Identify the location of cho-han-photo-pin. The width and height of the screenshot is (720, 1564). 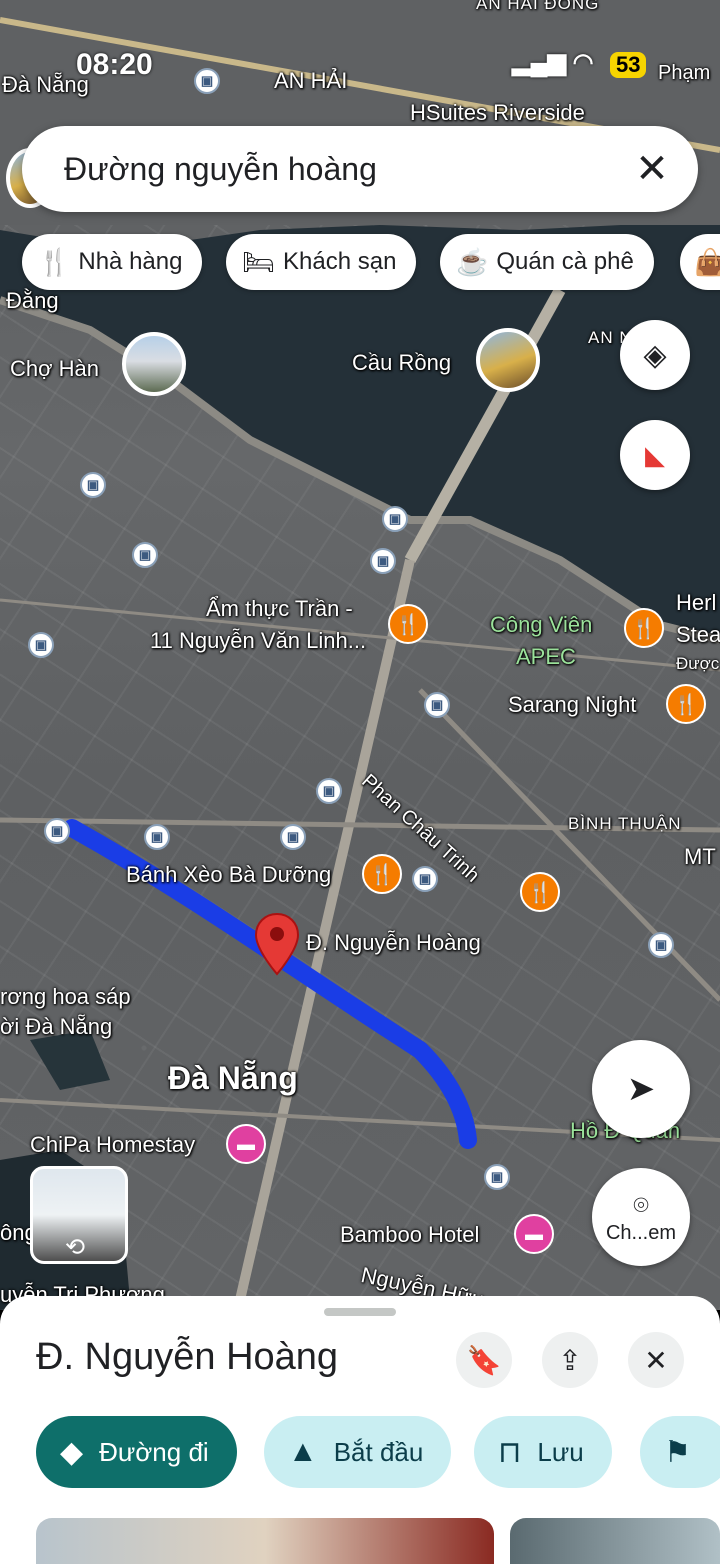
(154, 364).